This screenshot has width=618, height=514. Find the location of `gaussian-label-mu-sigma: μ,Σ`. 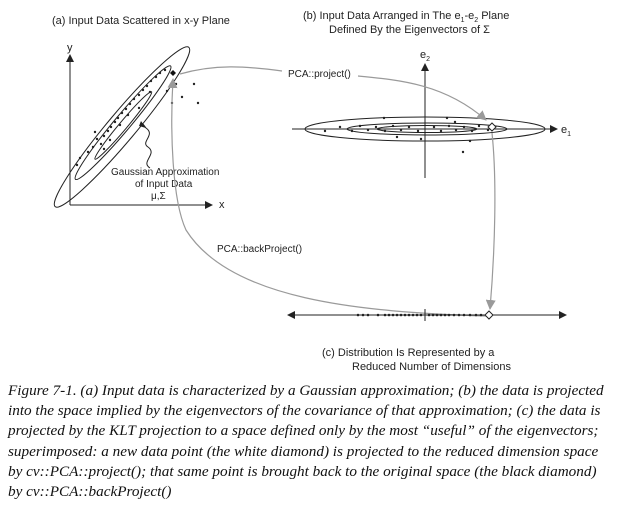

gaussian-label-mu-sigma: μ,Σ is located at coordinates (158, 196).